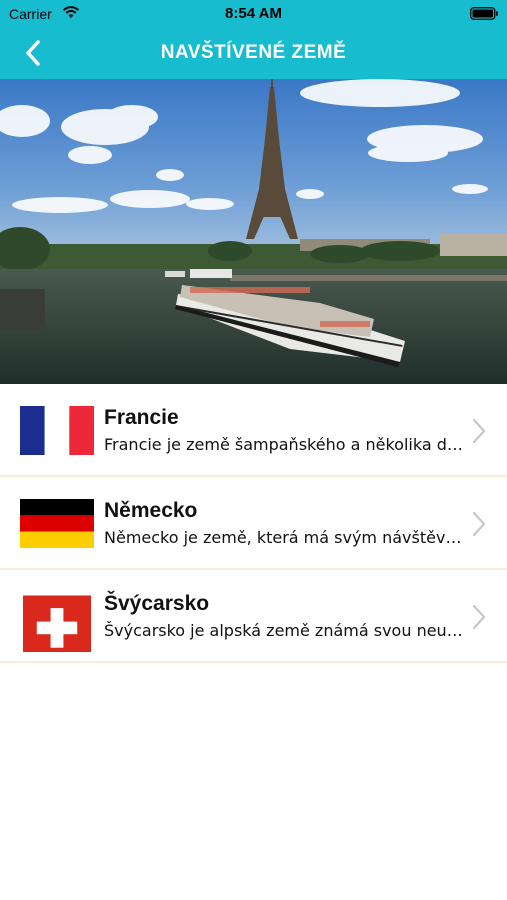  Describe the element at coordinates (151, 510) in the screenshot. I see `country-name: Německo` at that location.